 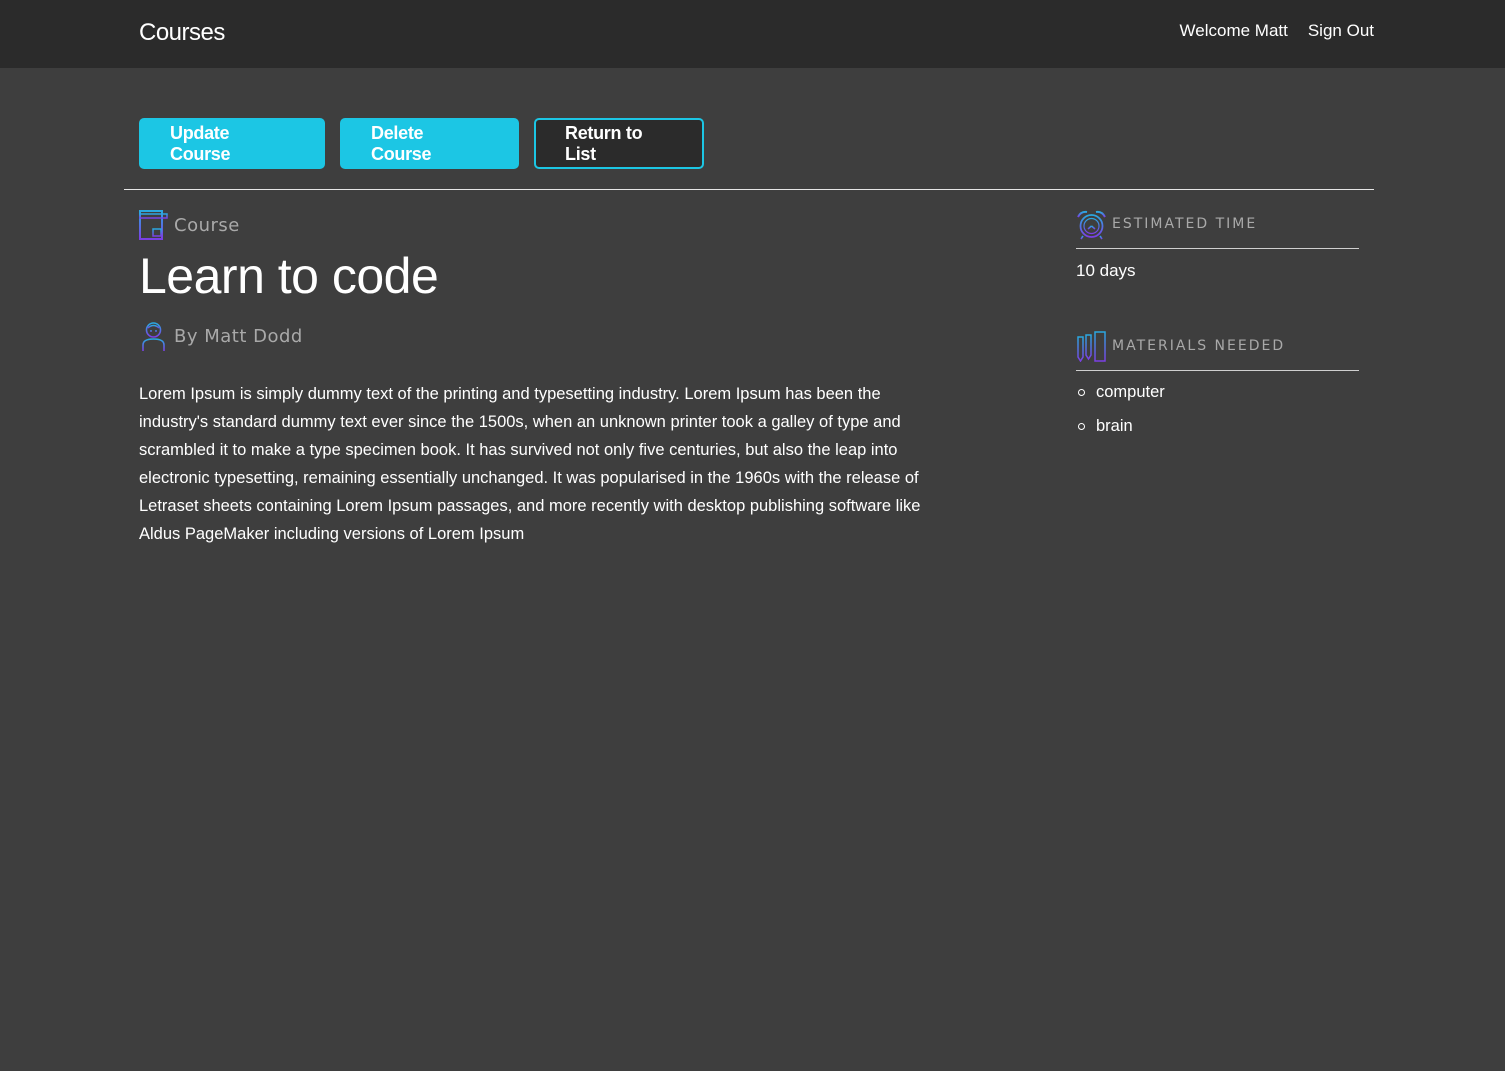 What do you see at coordinates (1217, 432) in the screenshot?
I see `list-item: brain` at bounding box center [1217, 432].